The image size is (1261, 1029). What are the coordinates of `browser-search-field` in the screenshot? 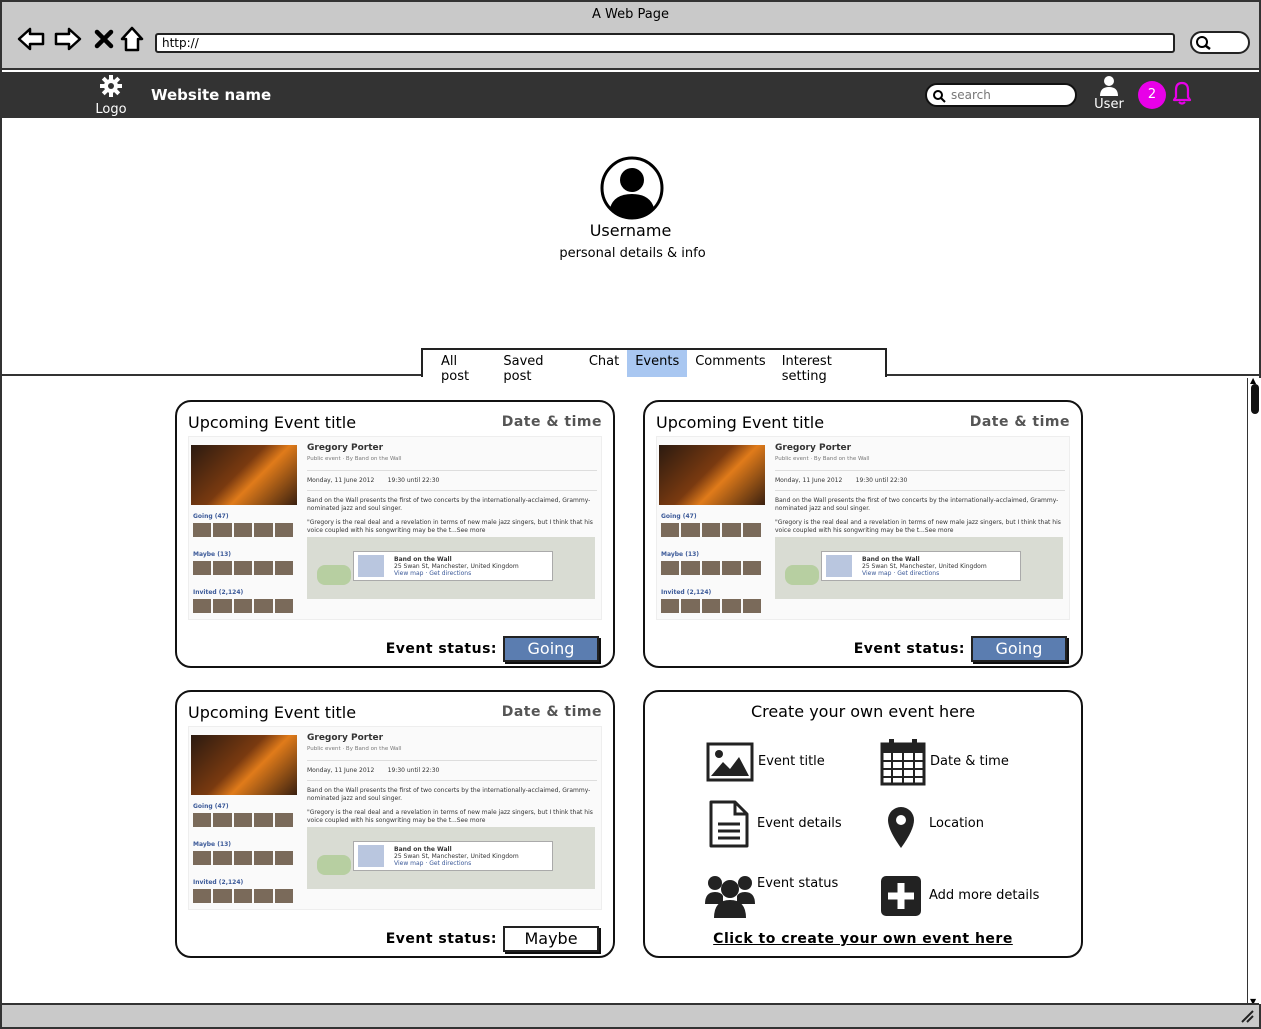 It's located at (1220, 42).